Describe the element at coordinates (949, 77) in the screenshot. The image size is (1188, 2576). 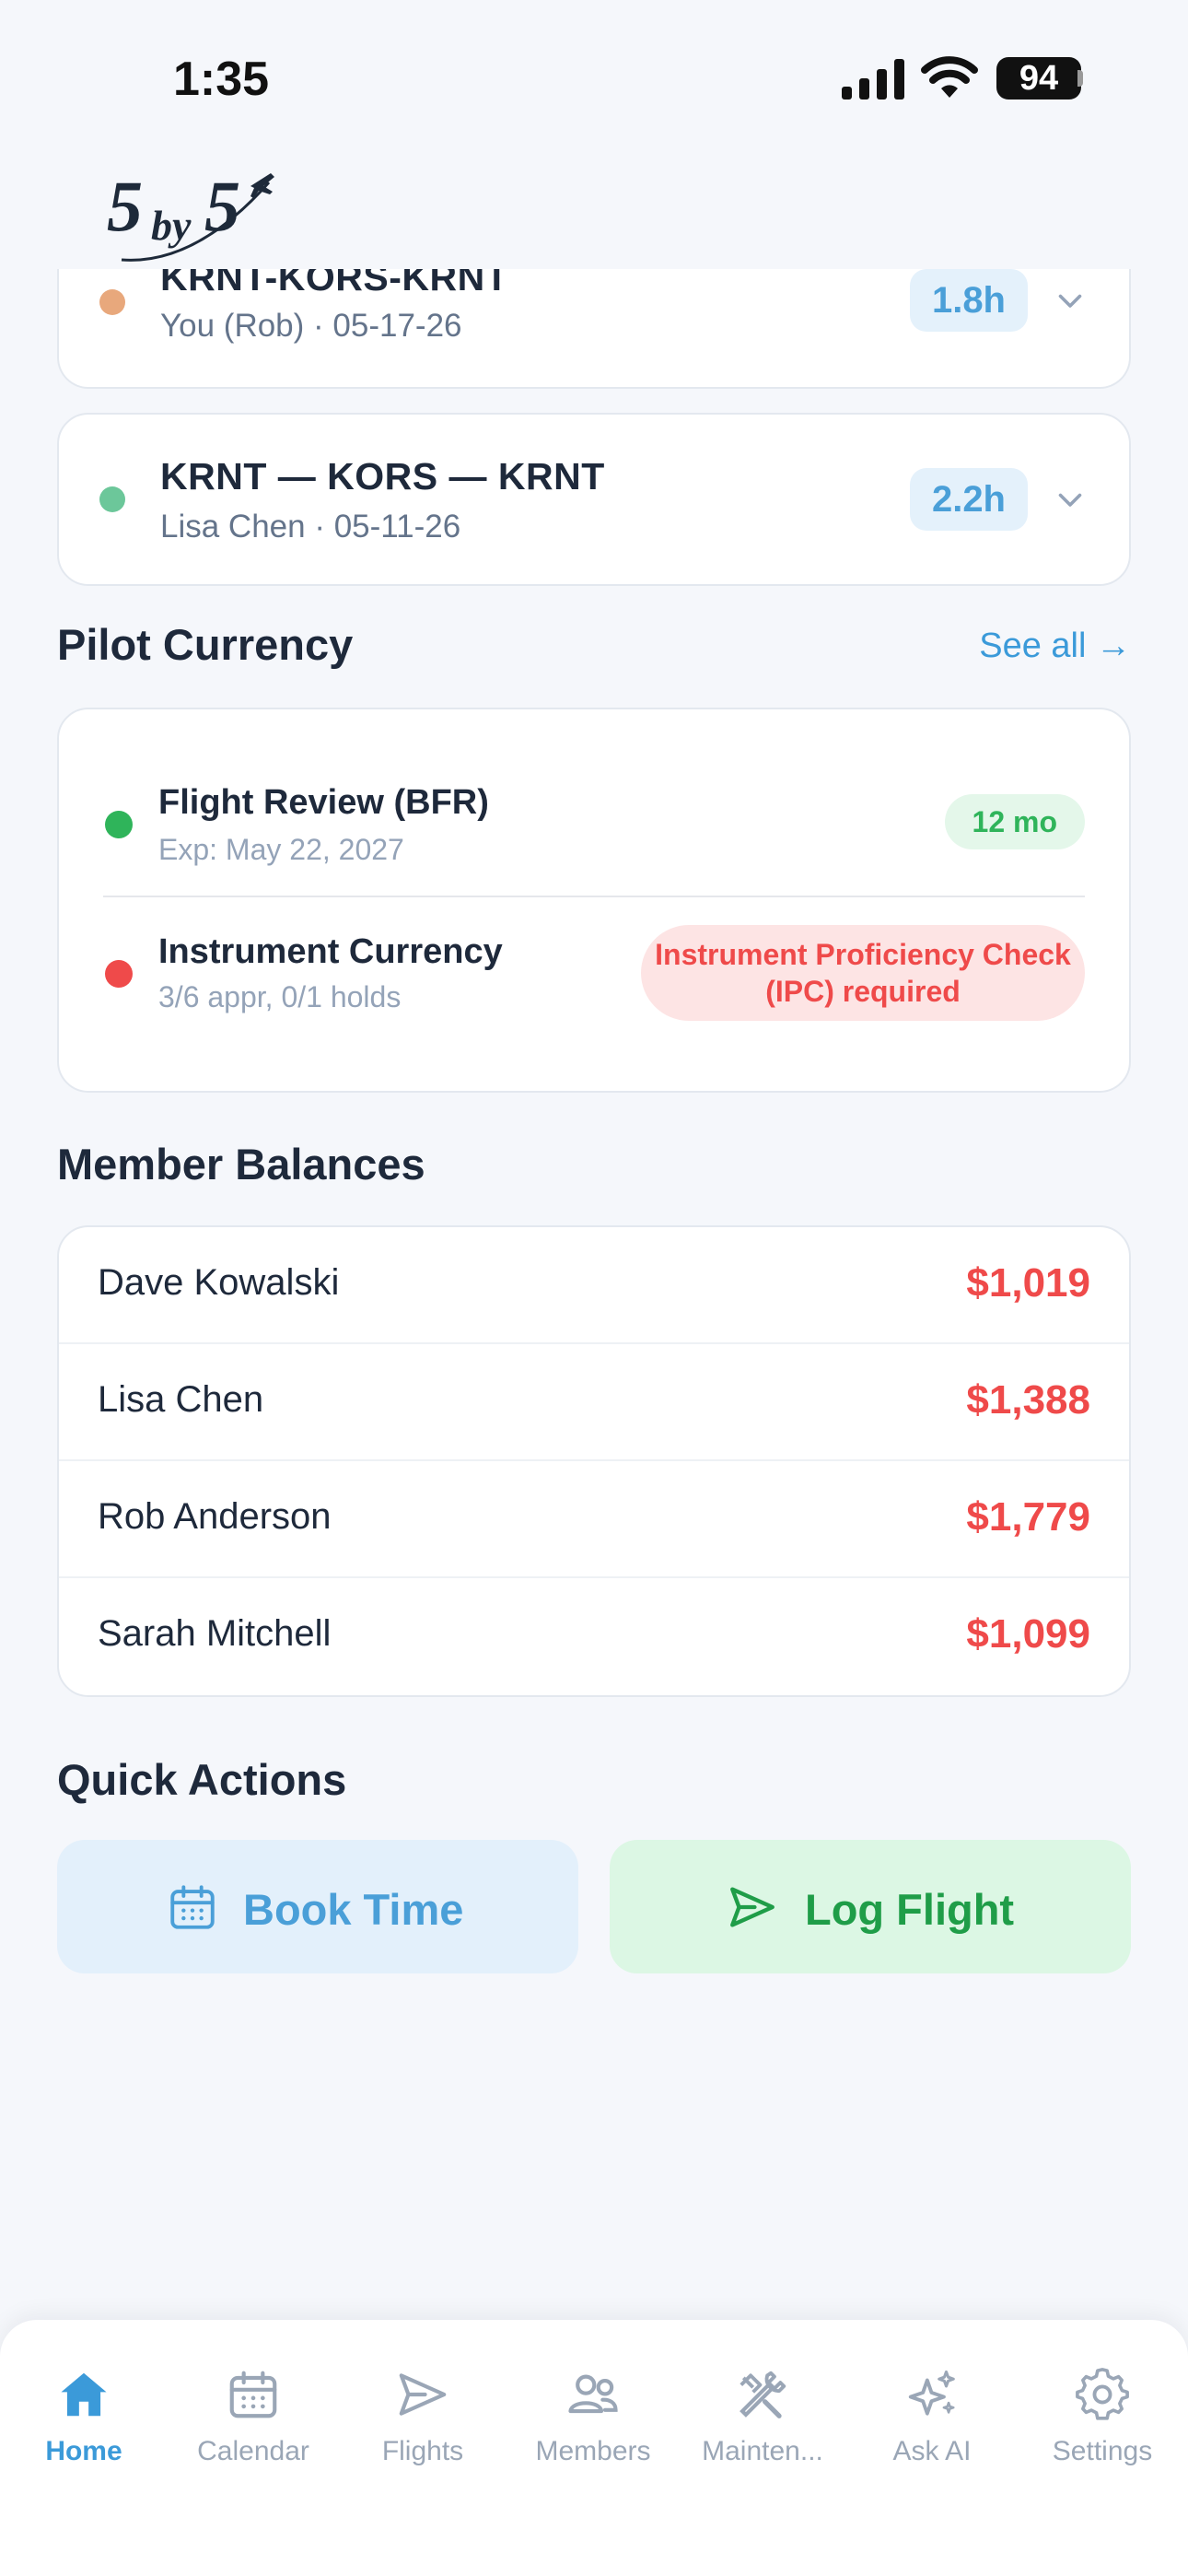
I see `wifi-icon` at that location.